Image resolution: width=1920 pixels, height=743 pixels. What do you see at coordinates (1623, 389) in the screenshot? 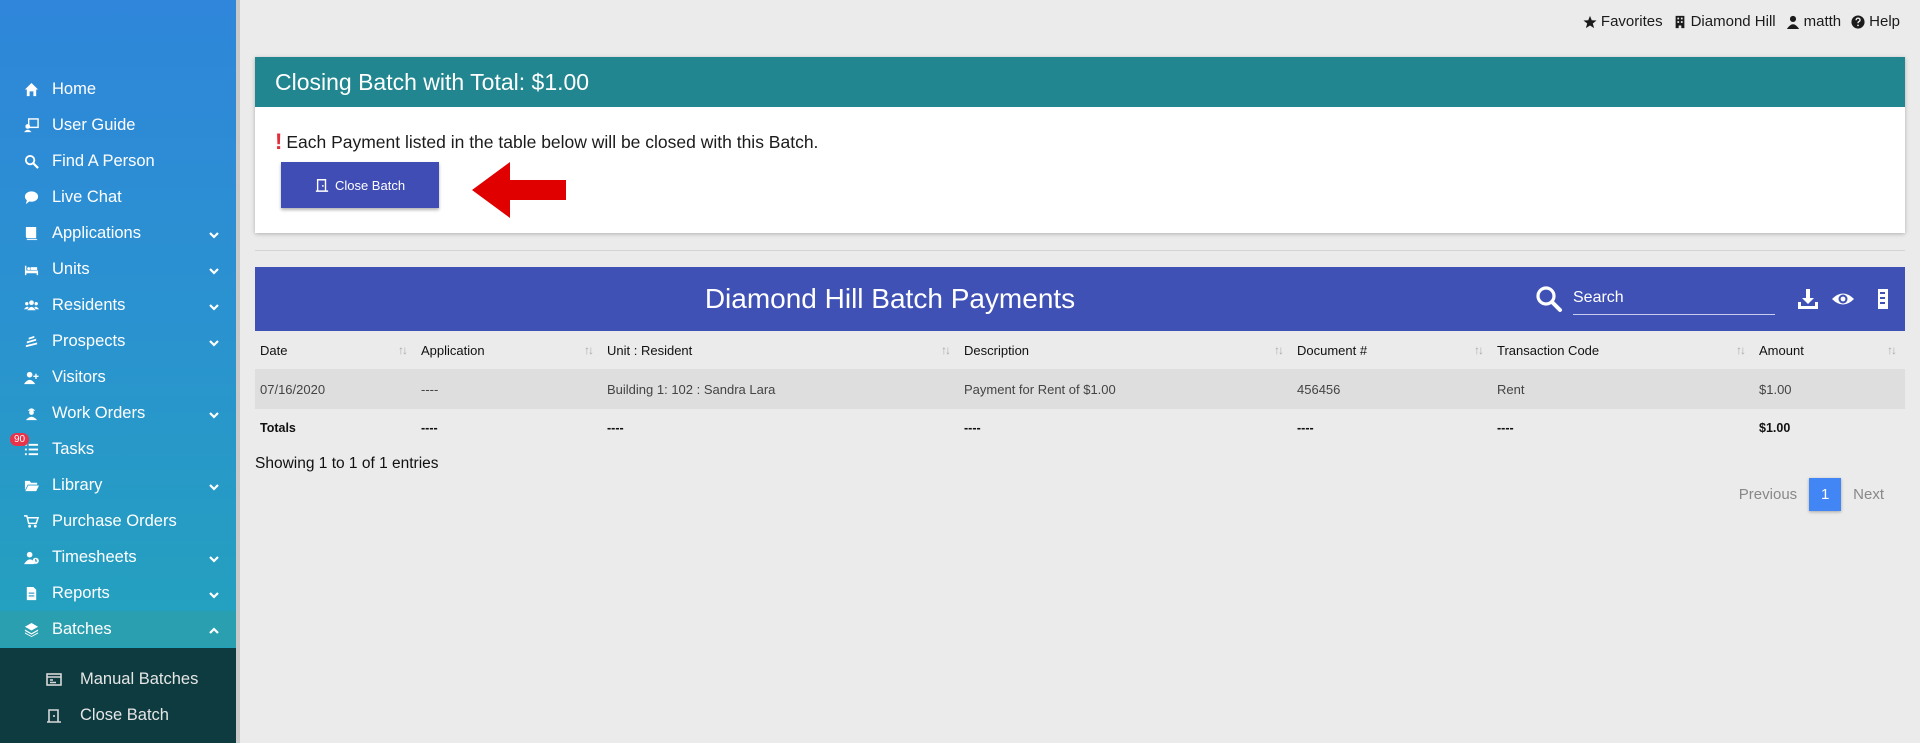
I see `cell-transaction-code: Rent` at bounding box center [1623, 389].